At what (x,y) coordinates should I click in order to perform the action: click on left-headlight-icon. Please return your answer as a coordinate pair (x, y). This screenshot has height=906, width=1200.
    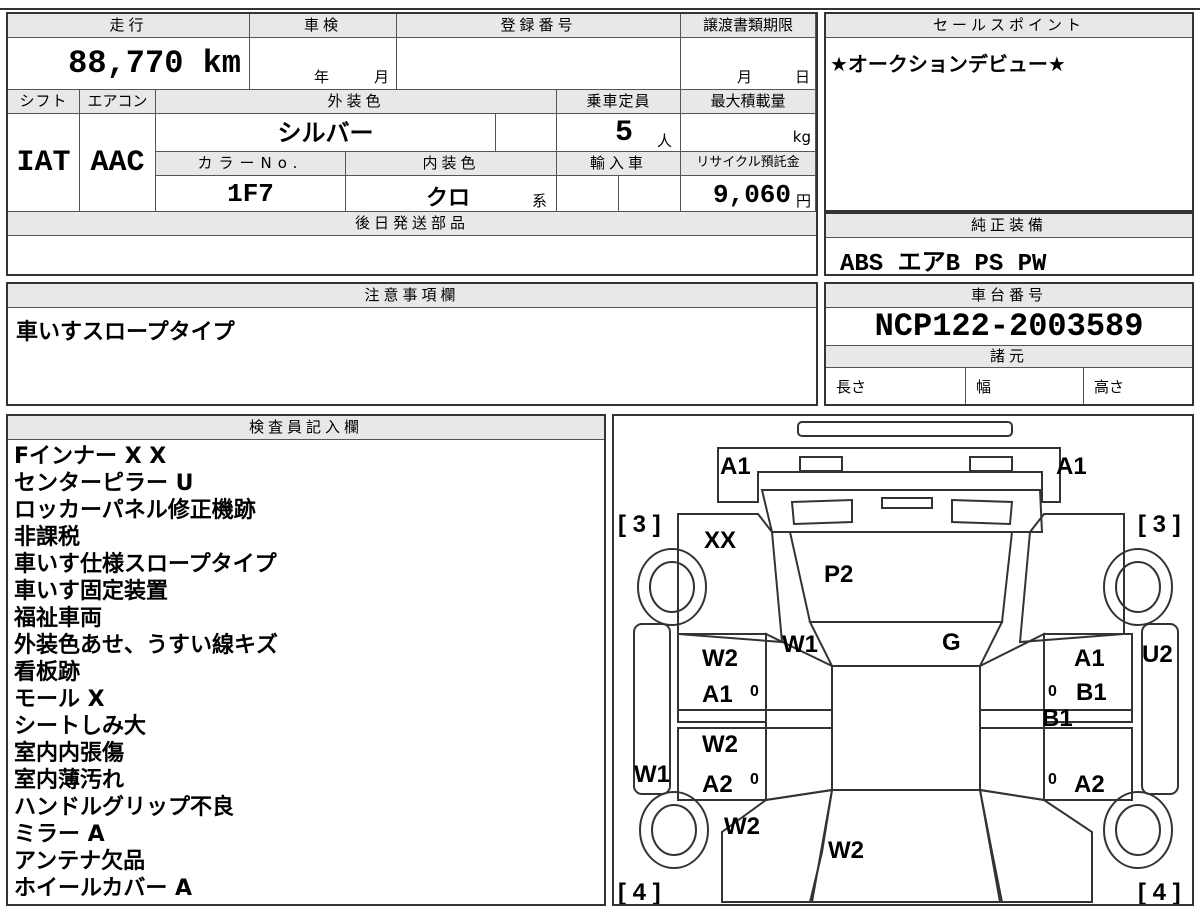
    Looking at the image, I should click on (821, 464).